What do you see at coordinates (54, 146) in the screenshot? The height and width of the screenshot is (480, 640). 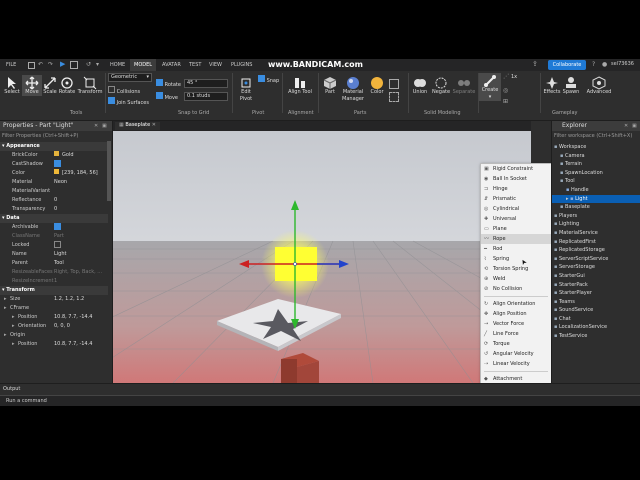 I see `property-section: ▾ Appearance` at bounding box center [54, 146].